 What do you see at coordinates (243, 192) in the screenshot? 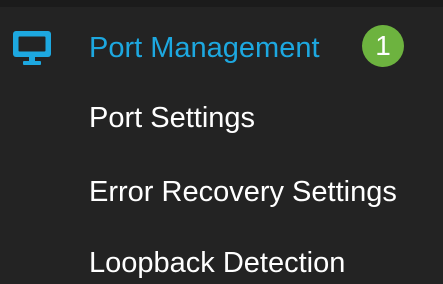
I see `sidebar-item-error-recovery-settings: Error Recovery Settings` at bounding box center [243, 192].